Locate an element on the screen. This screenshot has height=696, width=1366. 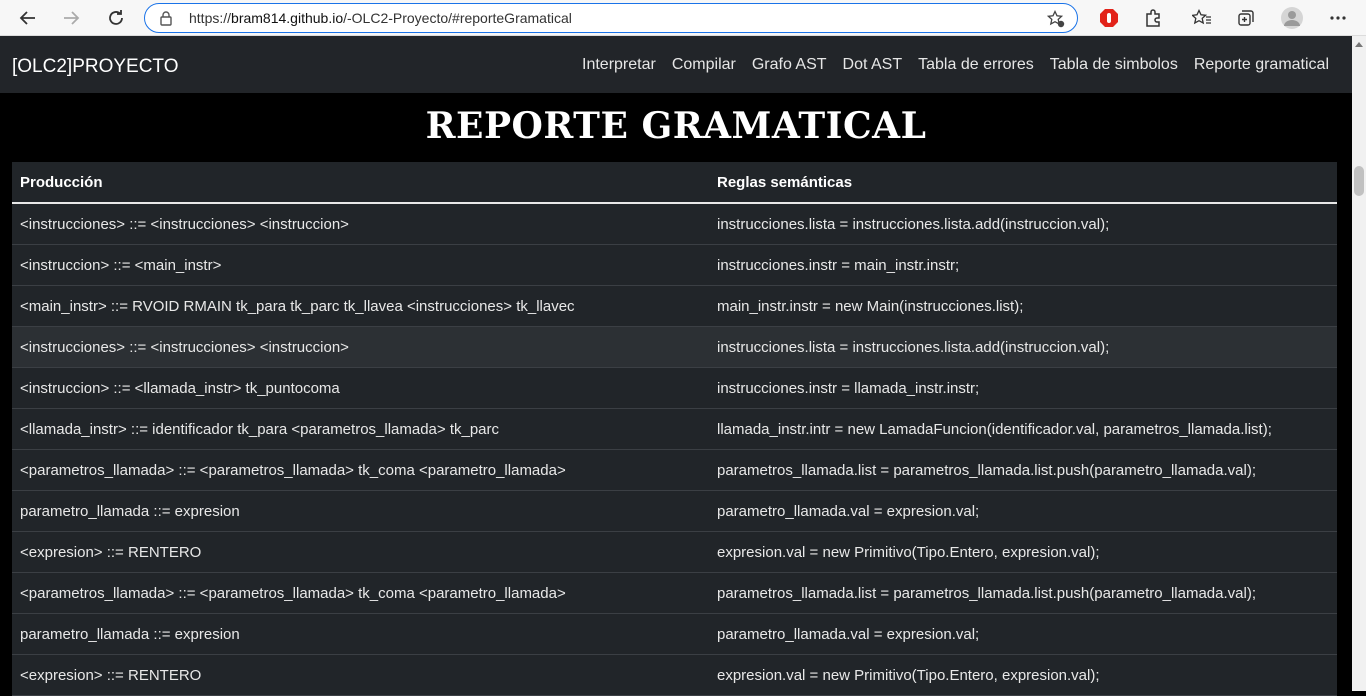
reload-icon is located at coordinates (116, 17).